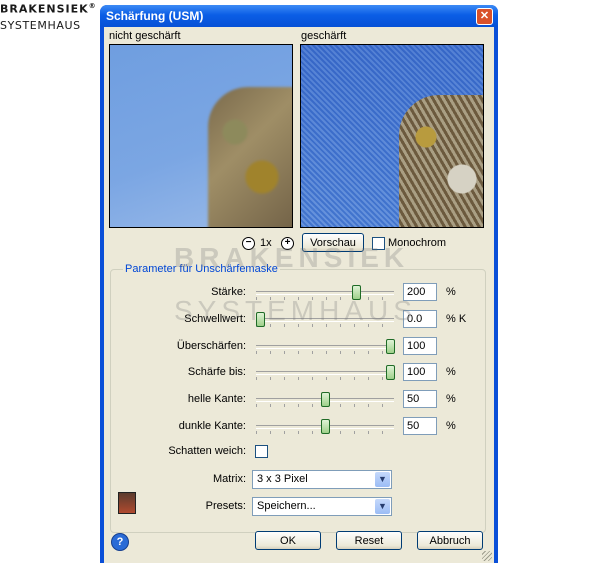  What do you see at coordinates (487, 556) in the screenshot?
I see `resize-grip` at bounding box center [487, 556].